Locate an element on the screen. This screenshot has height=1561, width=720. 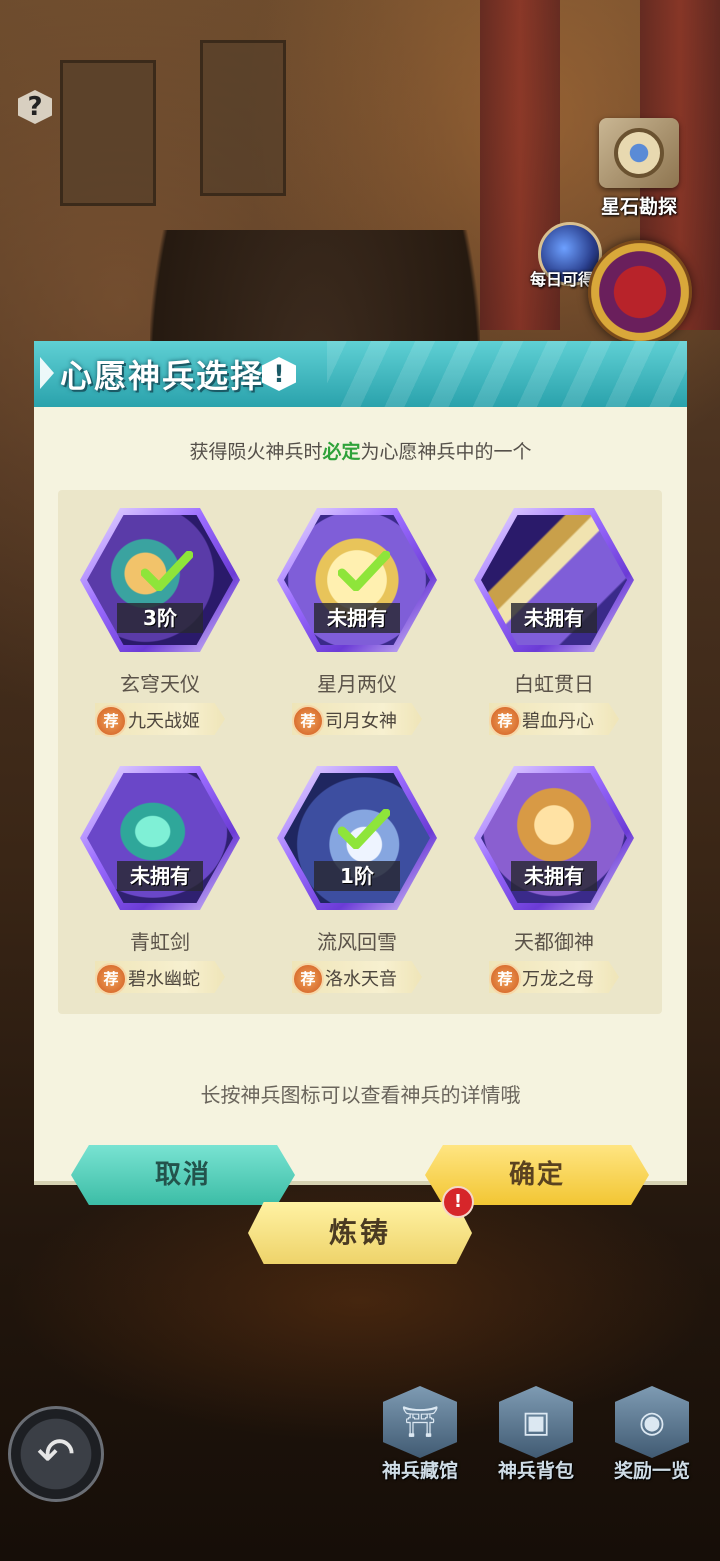
weapon-card-xingyue: 未拥有 星月两仪 荐 司月女神 is located at coordinates (357, 633).